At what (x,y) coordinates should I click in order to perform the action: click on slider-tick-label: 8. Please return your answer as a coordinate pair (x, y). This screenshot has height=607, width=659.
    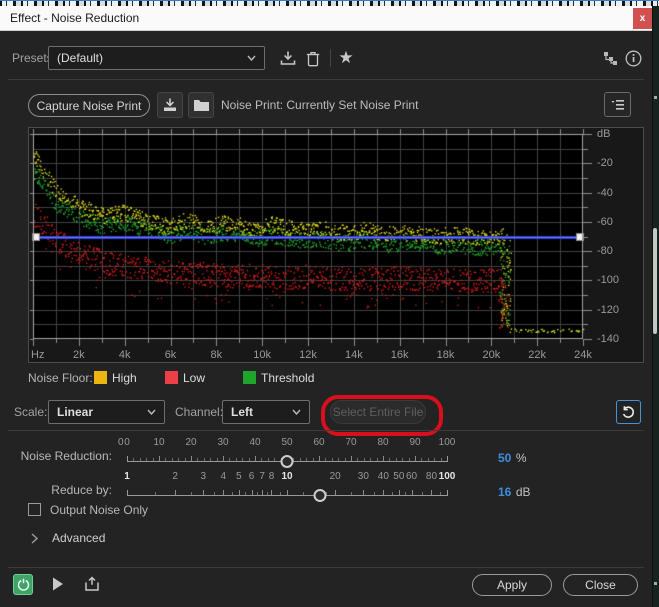
    Looking at the image, I should click on (271, 476).